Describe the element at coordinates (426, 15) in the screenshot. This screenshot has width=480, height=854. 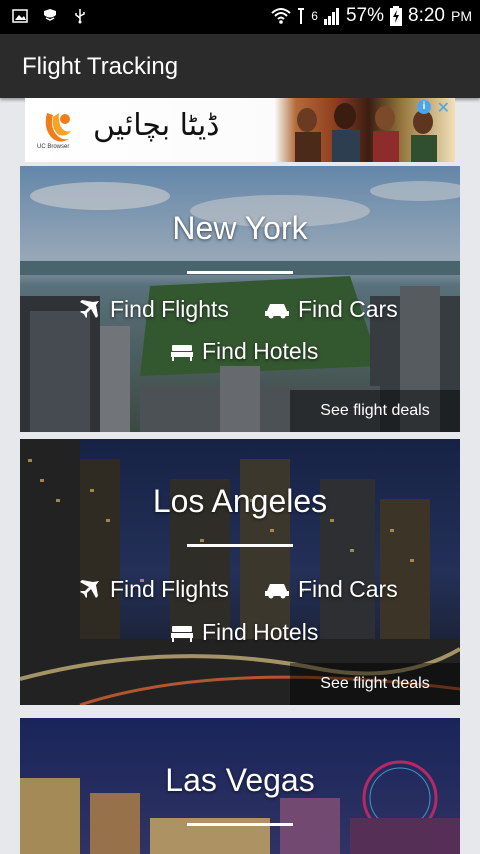
I see `clock-time: 8:20` at that location.